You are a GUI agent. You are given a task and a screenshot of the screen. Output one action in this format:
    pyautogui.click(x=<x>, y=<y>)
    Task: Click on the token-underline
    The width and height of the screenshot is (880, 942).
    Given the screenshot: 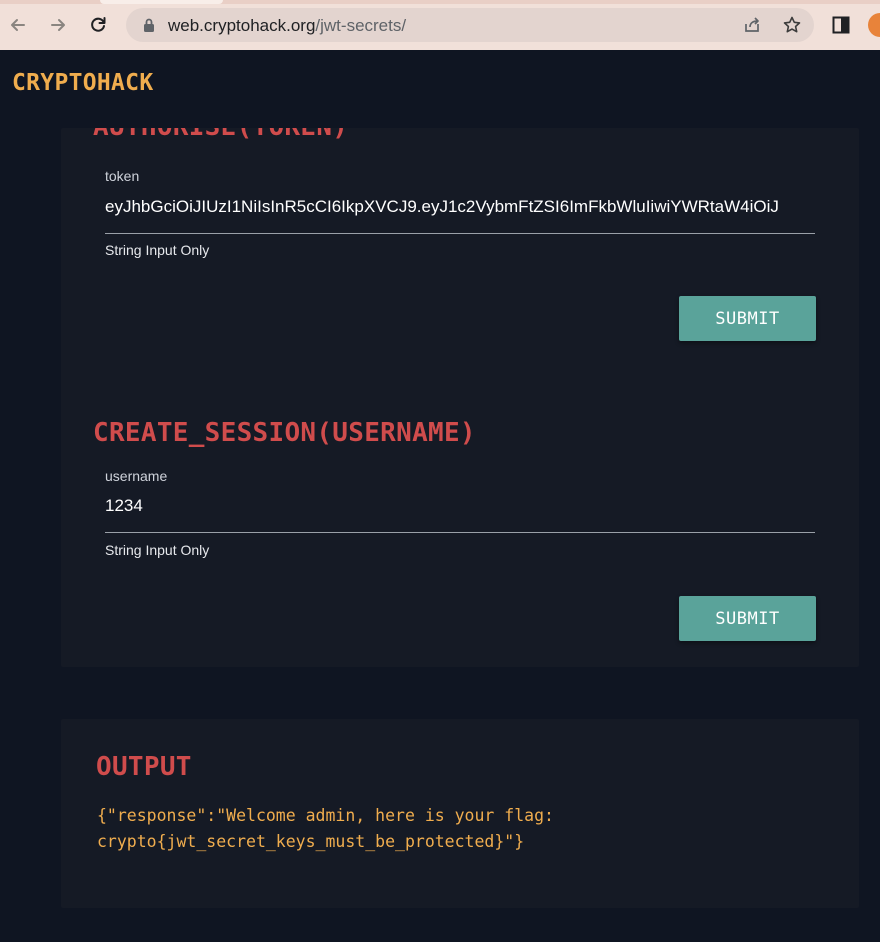 What is the action you would take?
    pyautogui.click(x=460, y=233)
    